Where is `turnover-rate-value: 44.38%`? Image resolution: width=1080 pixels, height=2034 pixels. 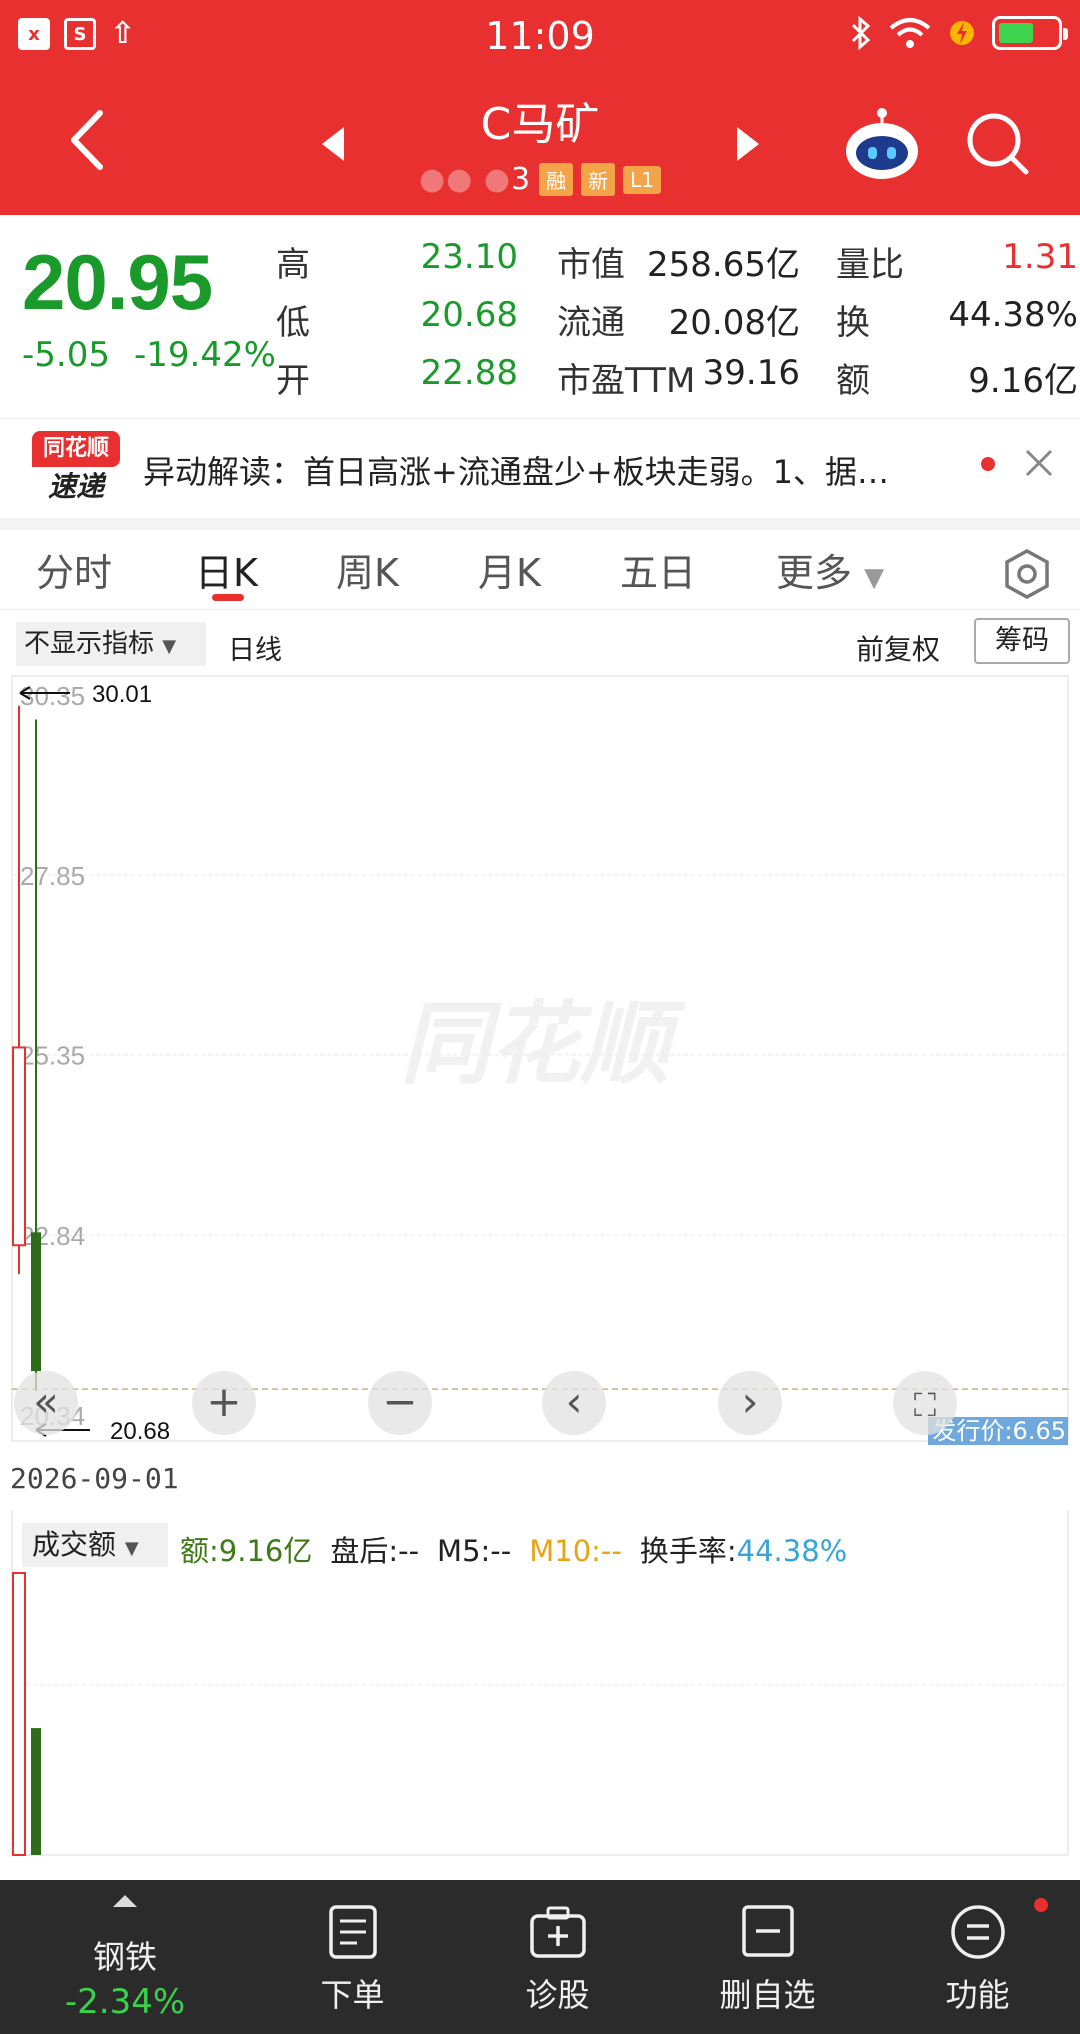
turnover-rate-value: 44.38% is located at coordinates (792, 1551).